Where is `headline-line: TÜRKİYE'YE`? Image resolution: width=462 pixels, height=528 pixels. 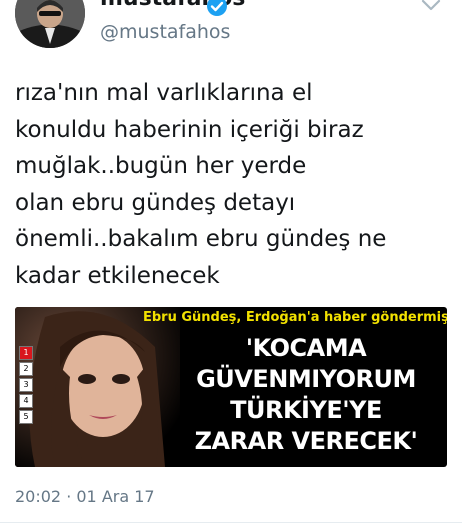 headline-line: TÜRKİYE'YE is located at coordinates (306, 410).